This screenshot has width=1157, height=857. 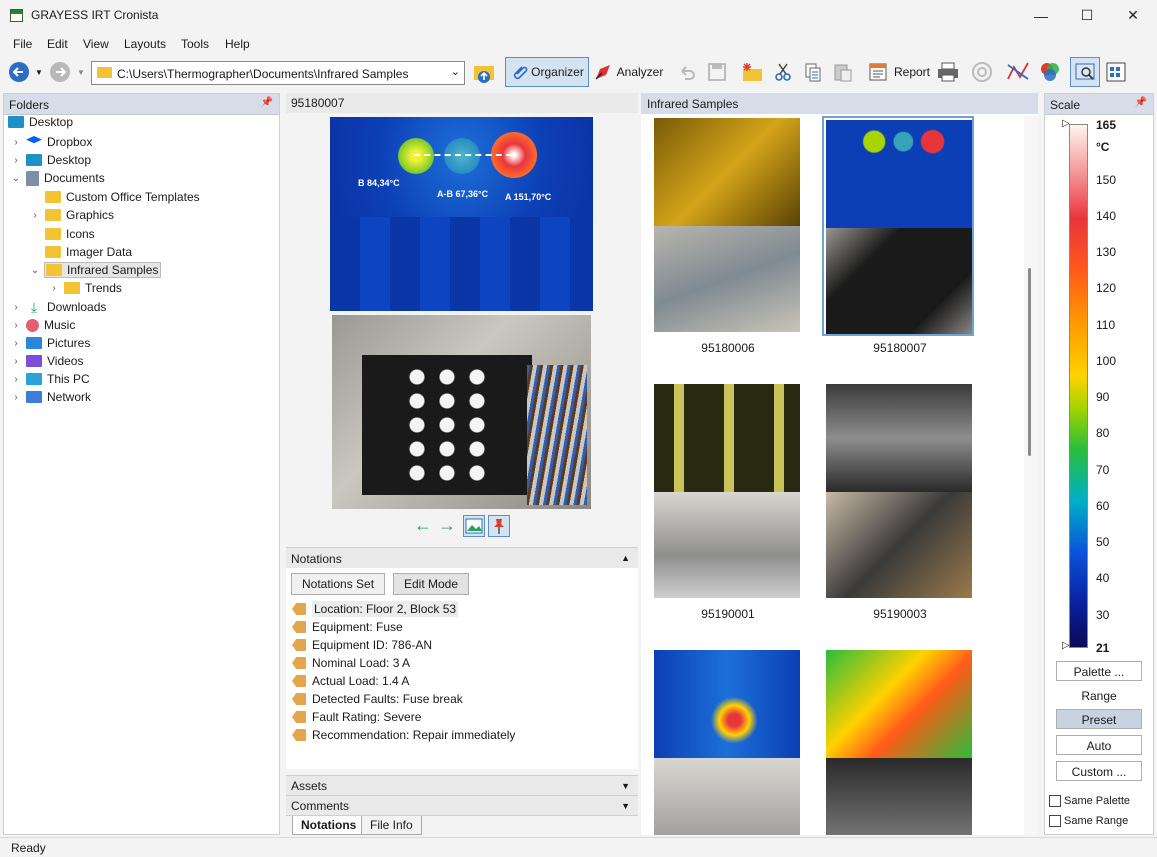 What do you see at coordinates (424, 526) in the screenshot?
I see `previous-image-arrow-icon: ←` at bounding box center [424, 526].